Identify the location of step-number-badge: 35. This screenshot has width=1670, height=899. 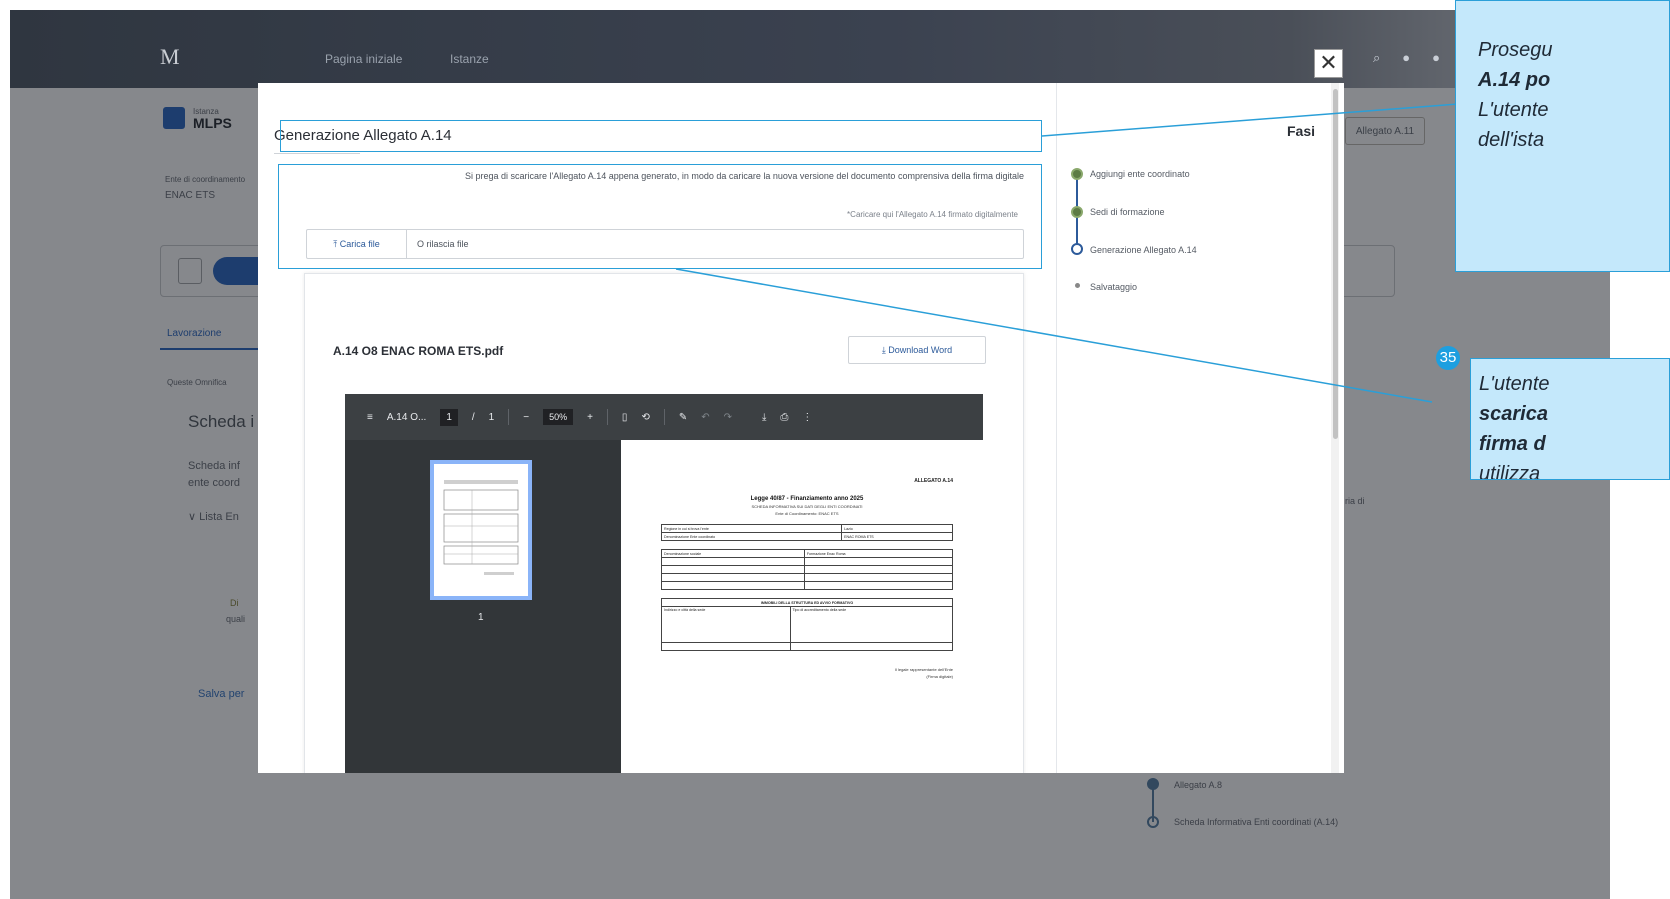
(1448, 358).